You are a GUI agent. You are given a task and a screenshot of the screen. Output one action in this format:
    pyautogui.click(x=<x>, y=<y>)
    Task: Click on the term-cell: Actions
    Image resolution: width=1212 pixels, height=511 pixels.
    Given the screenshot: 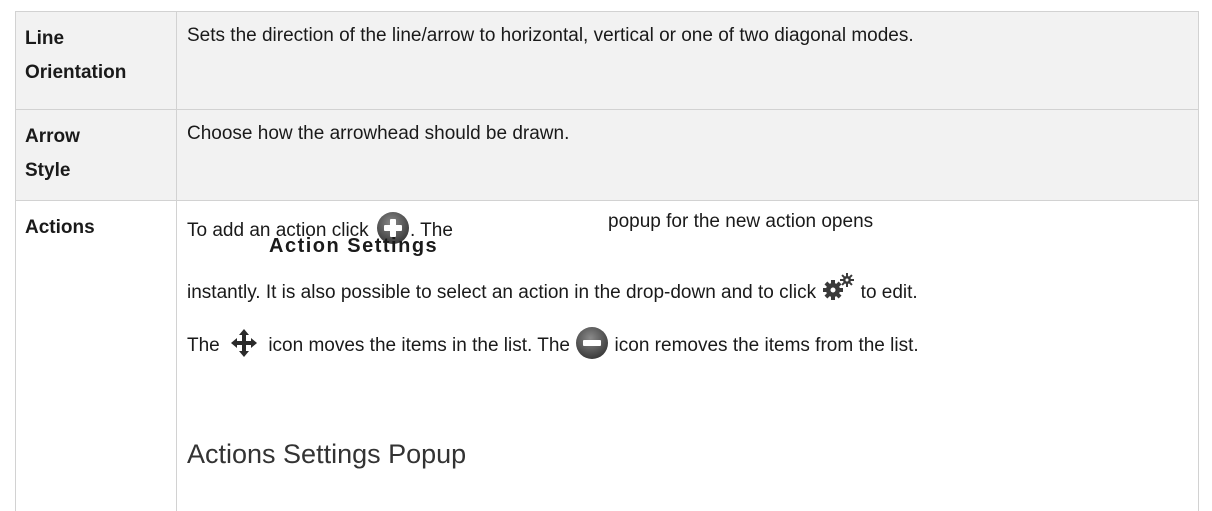 What is the action you would take?
    pyautogui.click(x=96, y=356)
    